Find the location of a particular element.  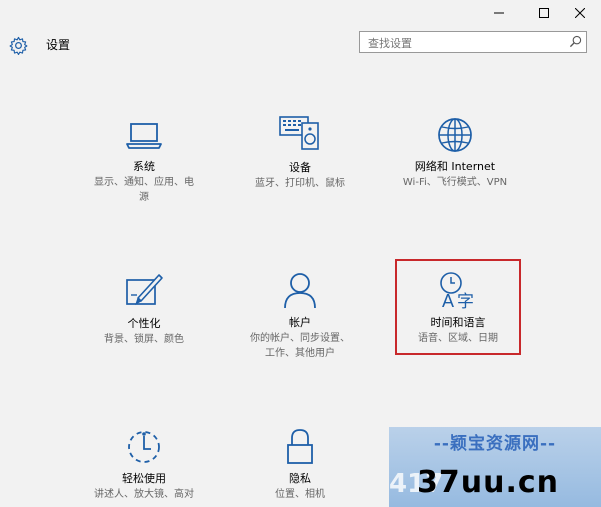

close-button is located at coordinates (579, 13).